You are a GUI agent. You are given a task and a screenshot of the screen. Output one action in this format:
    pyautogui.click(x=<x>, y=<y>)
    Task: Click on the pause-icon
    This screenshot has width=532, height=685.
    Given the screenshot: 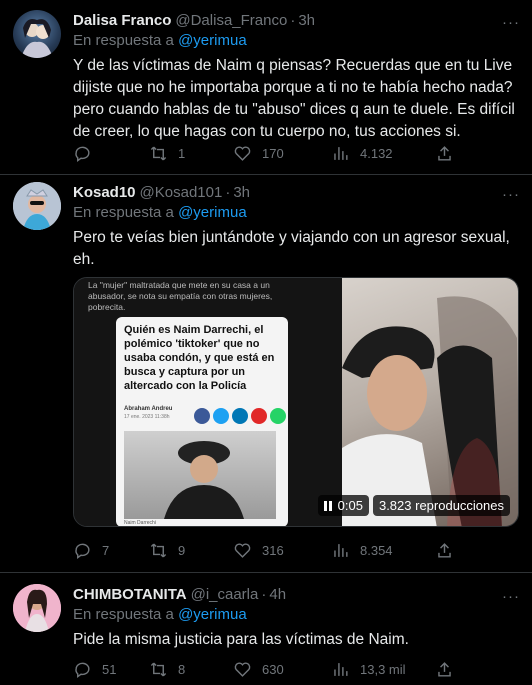 What is the action you would take?
    pyautogui.click(x=327, y=505)
    